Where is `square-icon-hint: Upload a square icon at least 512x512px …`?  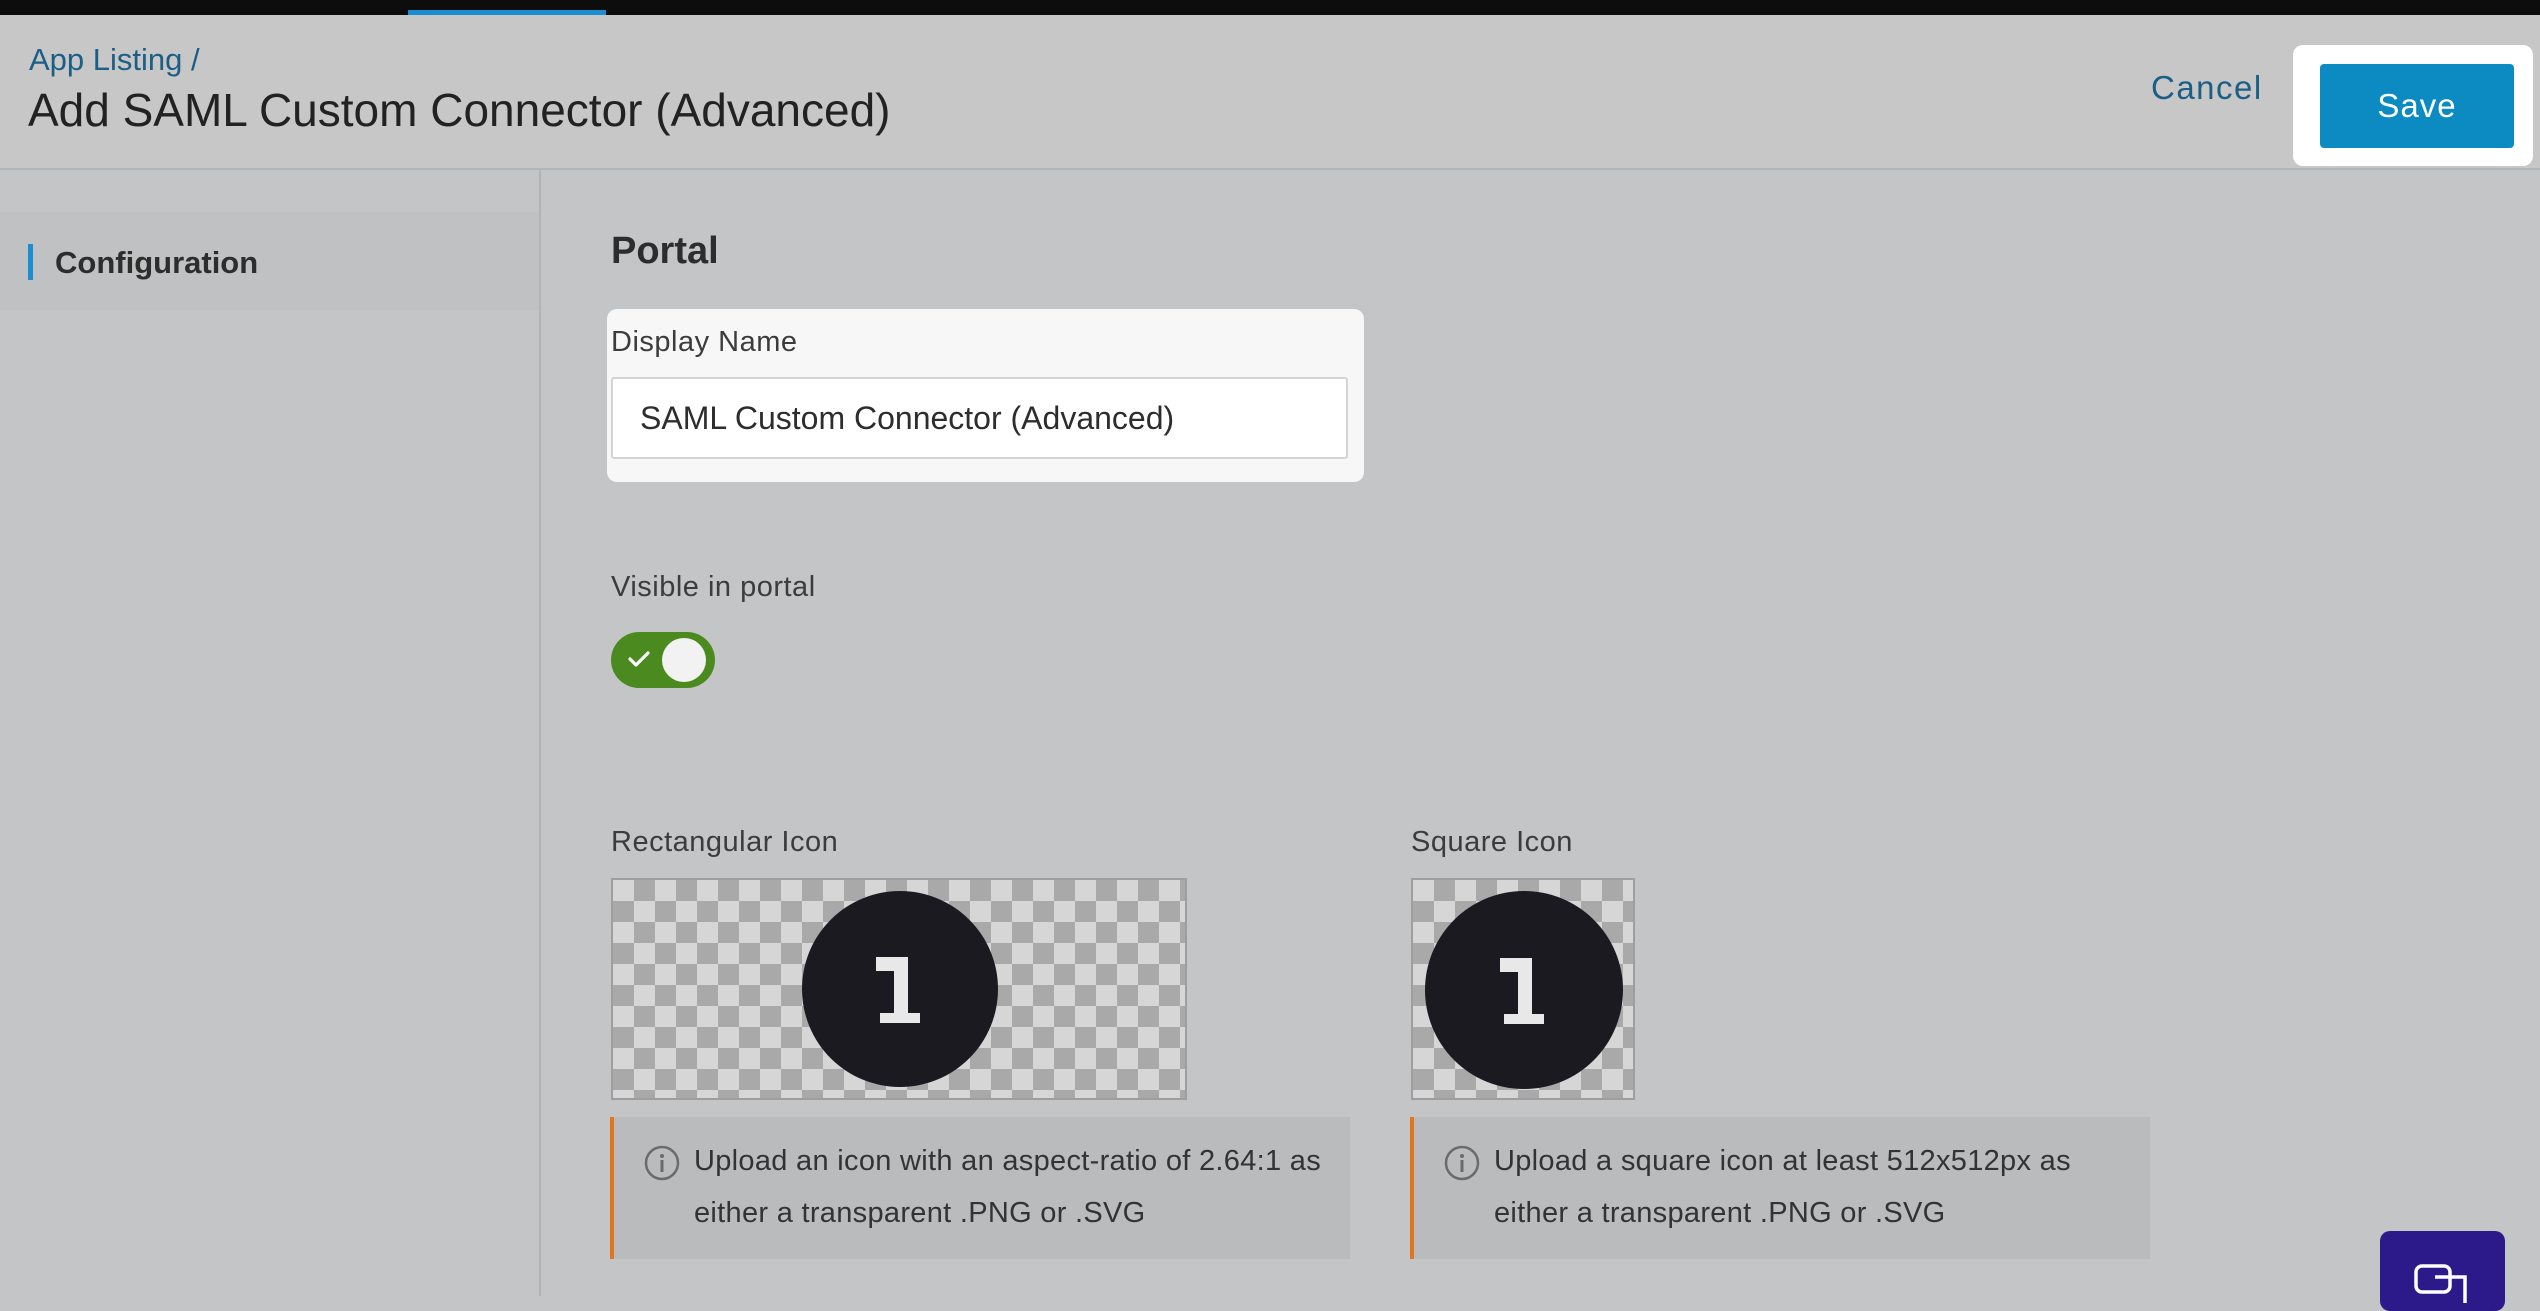 square-icon-hint: Upload a square icon at least 512x512px … is located at coordinates (1780, 1188).